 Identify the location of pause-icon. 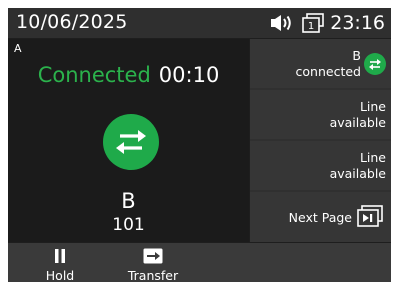
(60, 256).